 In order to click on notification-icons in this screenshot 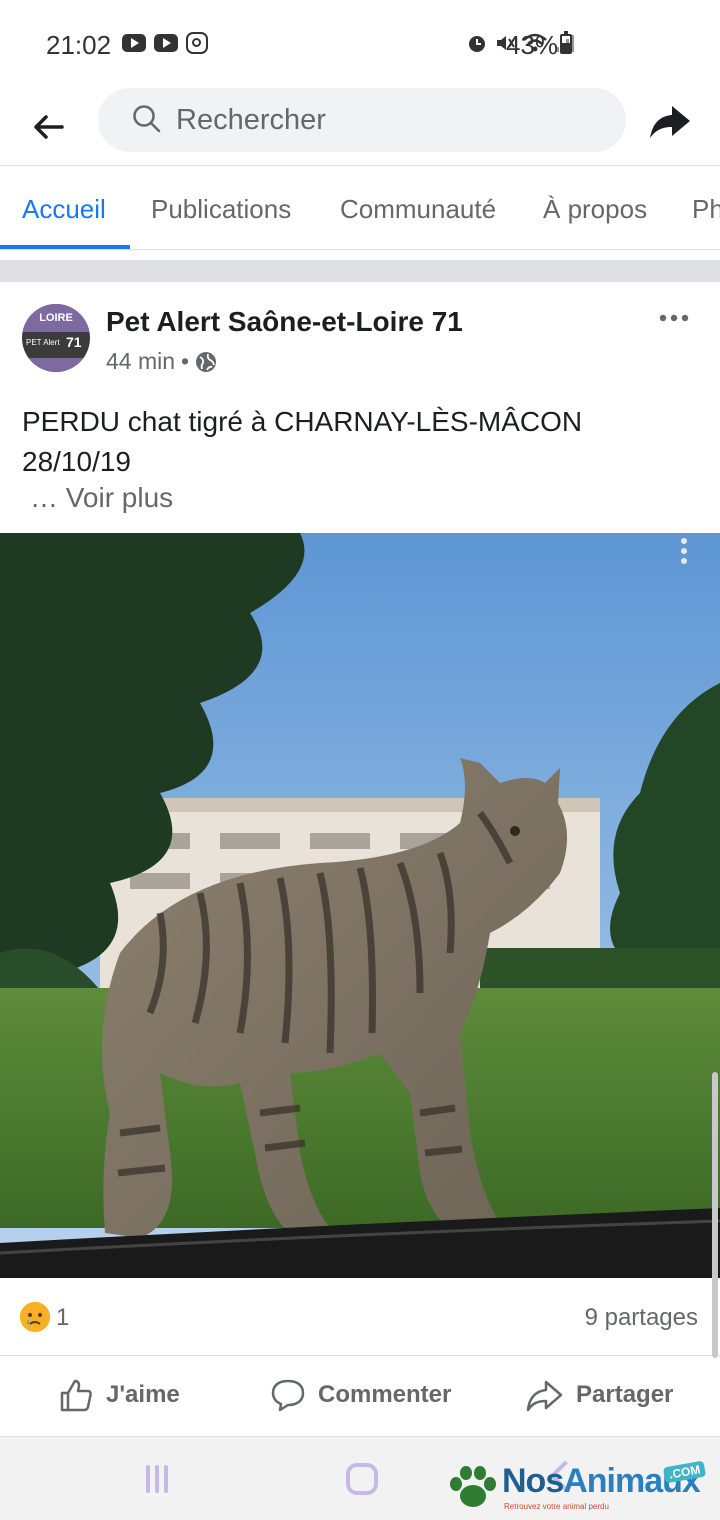, I will do `click(165, 43)`.